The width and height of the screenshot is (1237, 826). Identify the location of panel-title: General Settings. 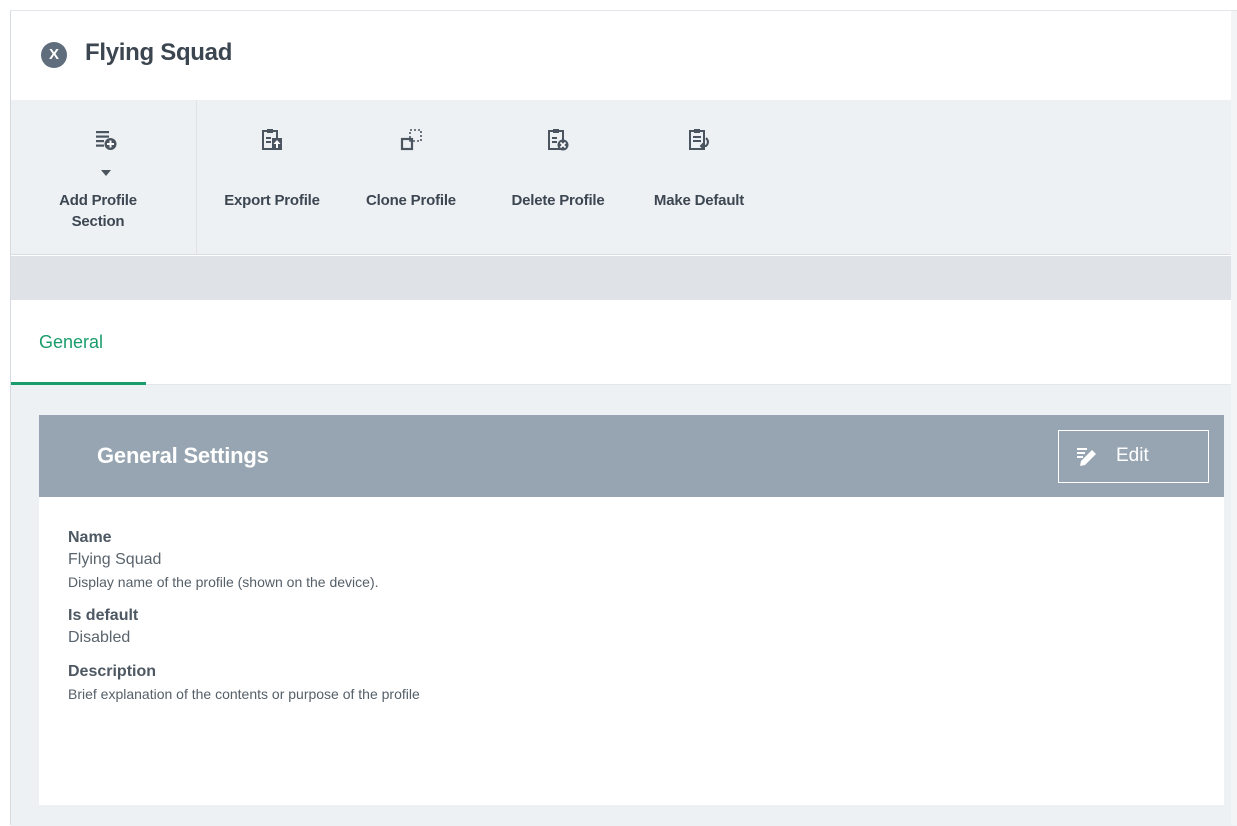
(183, 455).